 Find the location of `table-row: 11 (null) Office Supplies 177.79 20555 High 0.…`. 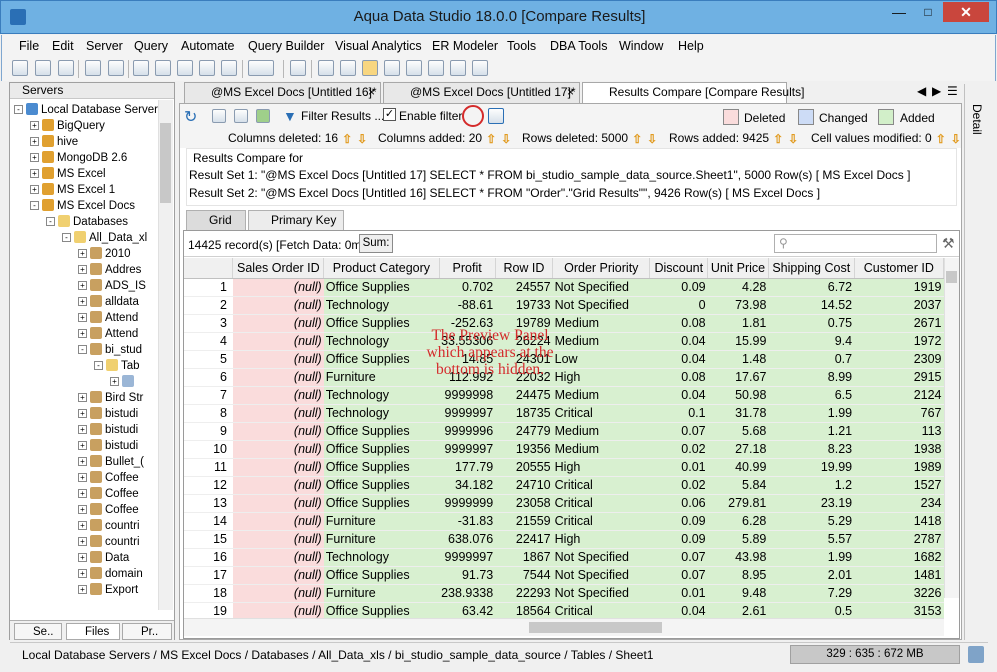

table-row: 11 (null) Office Supplies 177.79 20555 High 0.… is located at coordinates (564, 467).